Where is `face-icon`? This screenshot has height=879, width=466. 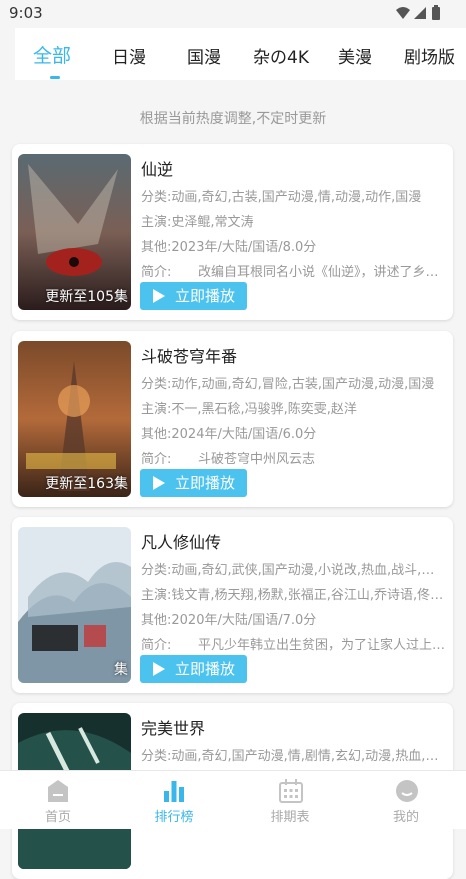 face-icon is located at coordinates (407, 791).